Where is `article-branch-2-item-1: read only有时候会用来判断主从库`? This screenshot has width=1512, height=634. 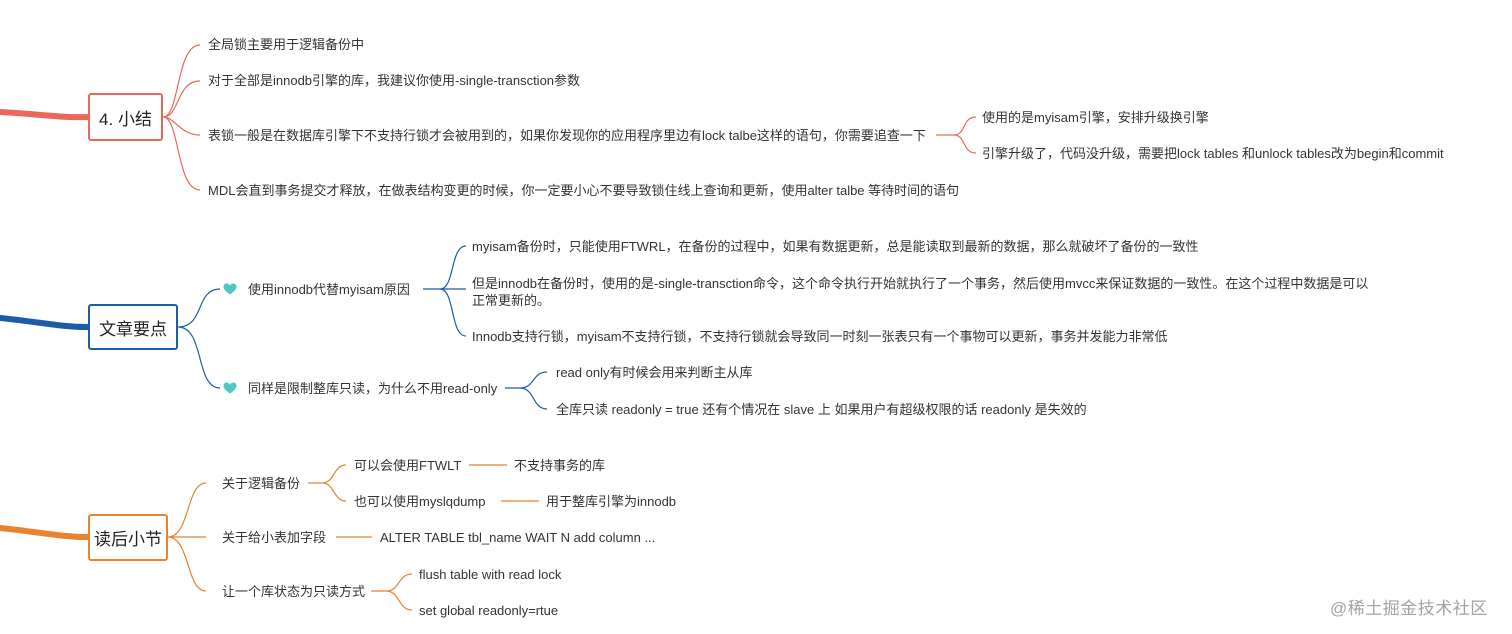
article-branch-2-item-1: read only有时候会用来判断主从库 is located at coordinates (654, 372).